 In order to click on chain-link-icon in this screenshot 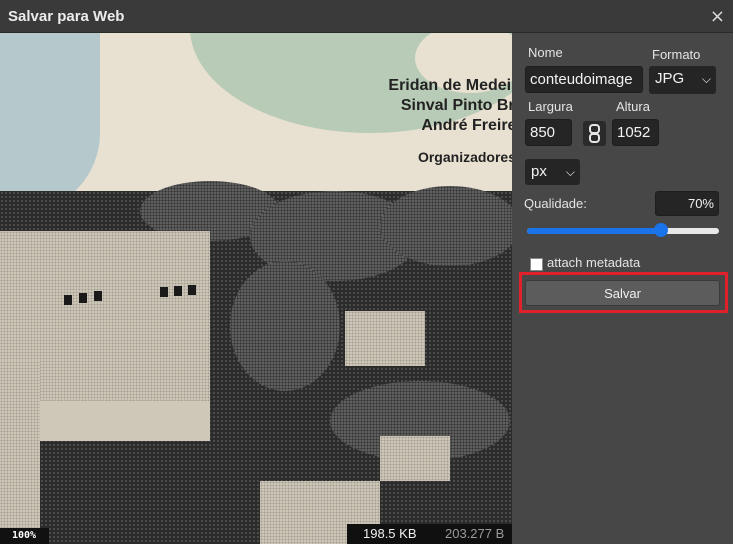, I will do `click(594, 133)`.